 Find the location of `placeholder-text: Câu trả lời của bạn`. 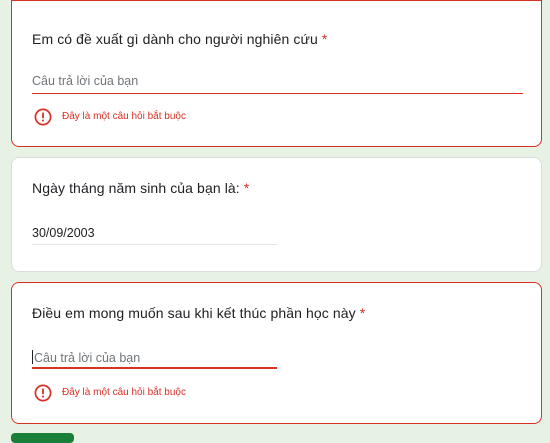

placeholder-text: Câu trả lời của bạn is located at coordinates (87, 358).